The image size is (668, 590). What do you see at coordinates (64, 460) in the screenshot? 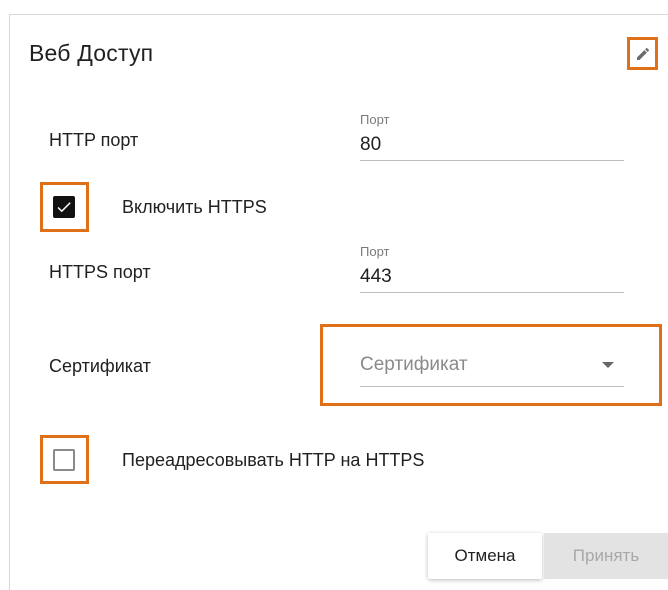
I see `redirect-checkbox` at bounding box center [64, 460].